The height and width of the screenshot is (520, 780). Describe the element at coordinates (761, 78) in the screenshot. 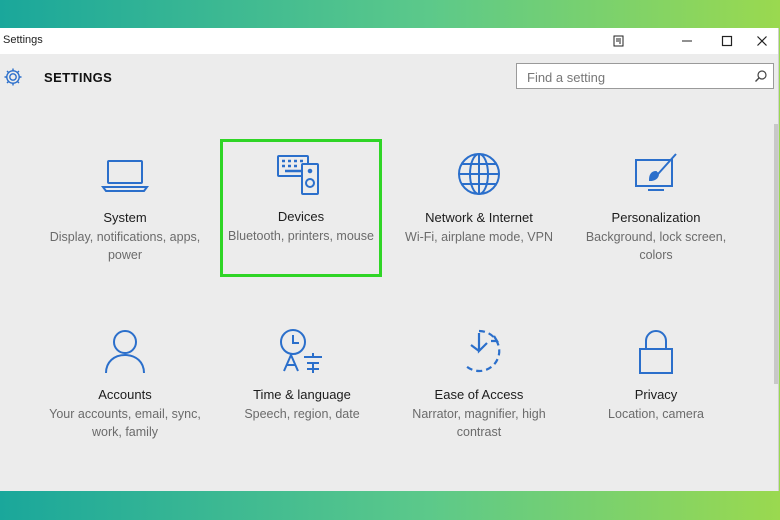

I see `search-icon` at that location.